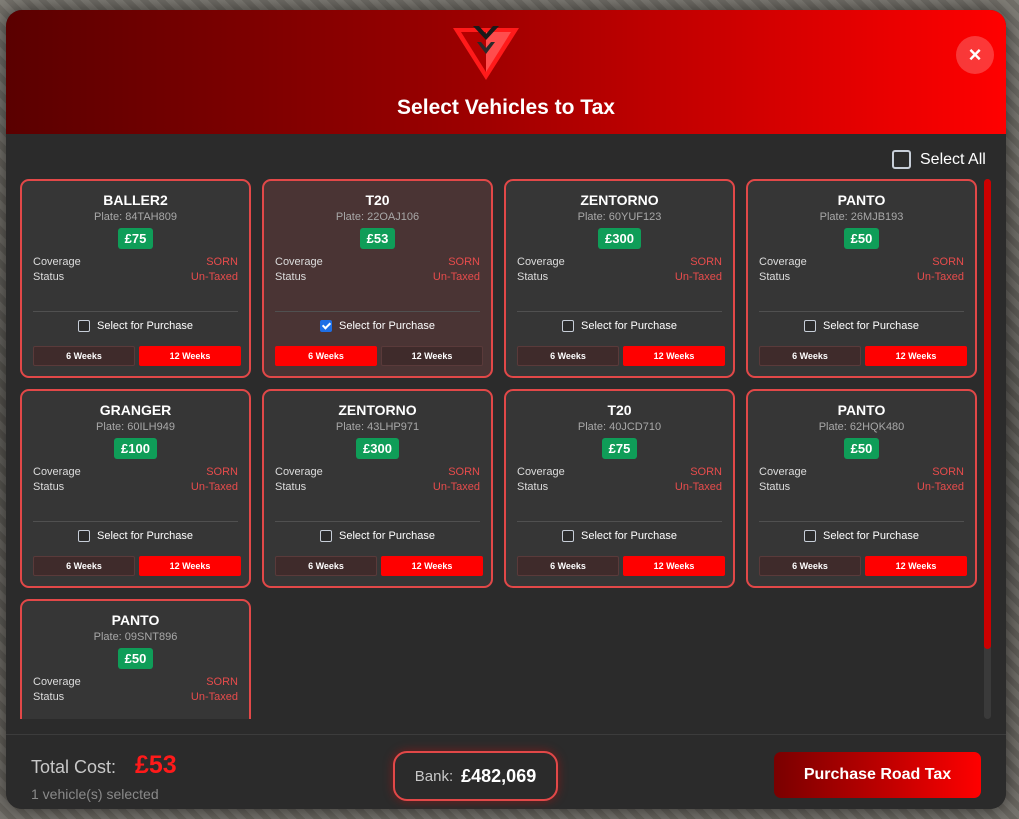 This screenshot has height=819, width=1019. What do you see at coordinates (975, 55) in the screenshot?
I see `close-button: ×` at bounding box center [975, 55].